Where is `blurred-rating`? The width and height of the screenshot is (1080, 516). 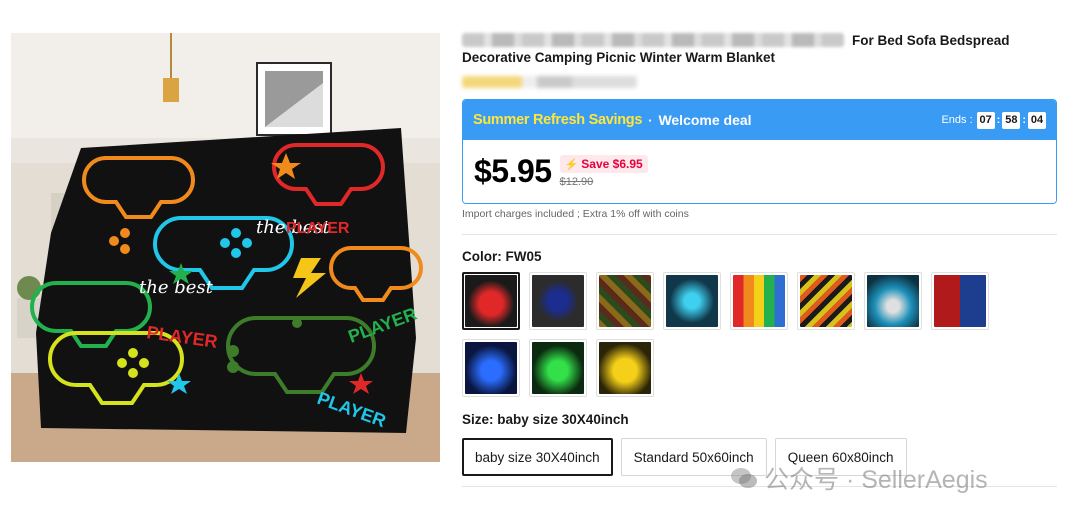 blurred-rating is located at coordinates (549, 82).